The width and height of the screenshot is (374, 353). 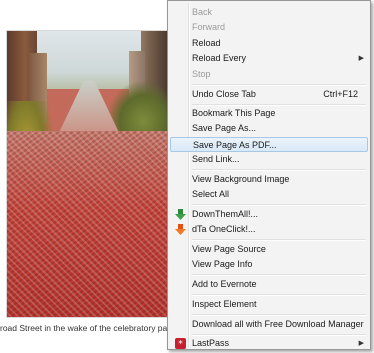 I want to click on menu-item-view-page-info: View Page Info, so click(x=269, y=264).